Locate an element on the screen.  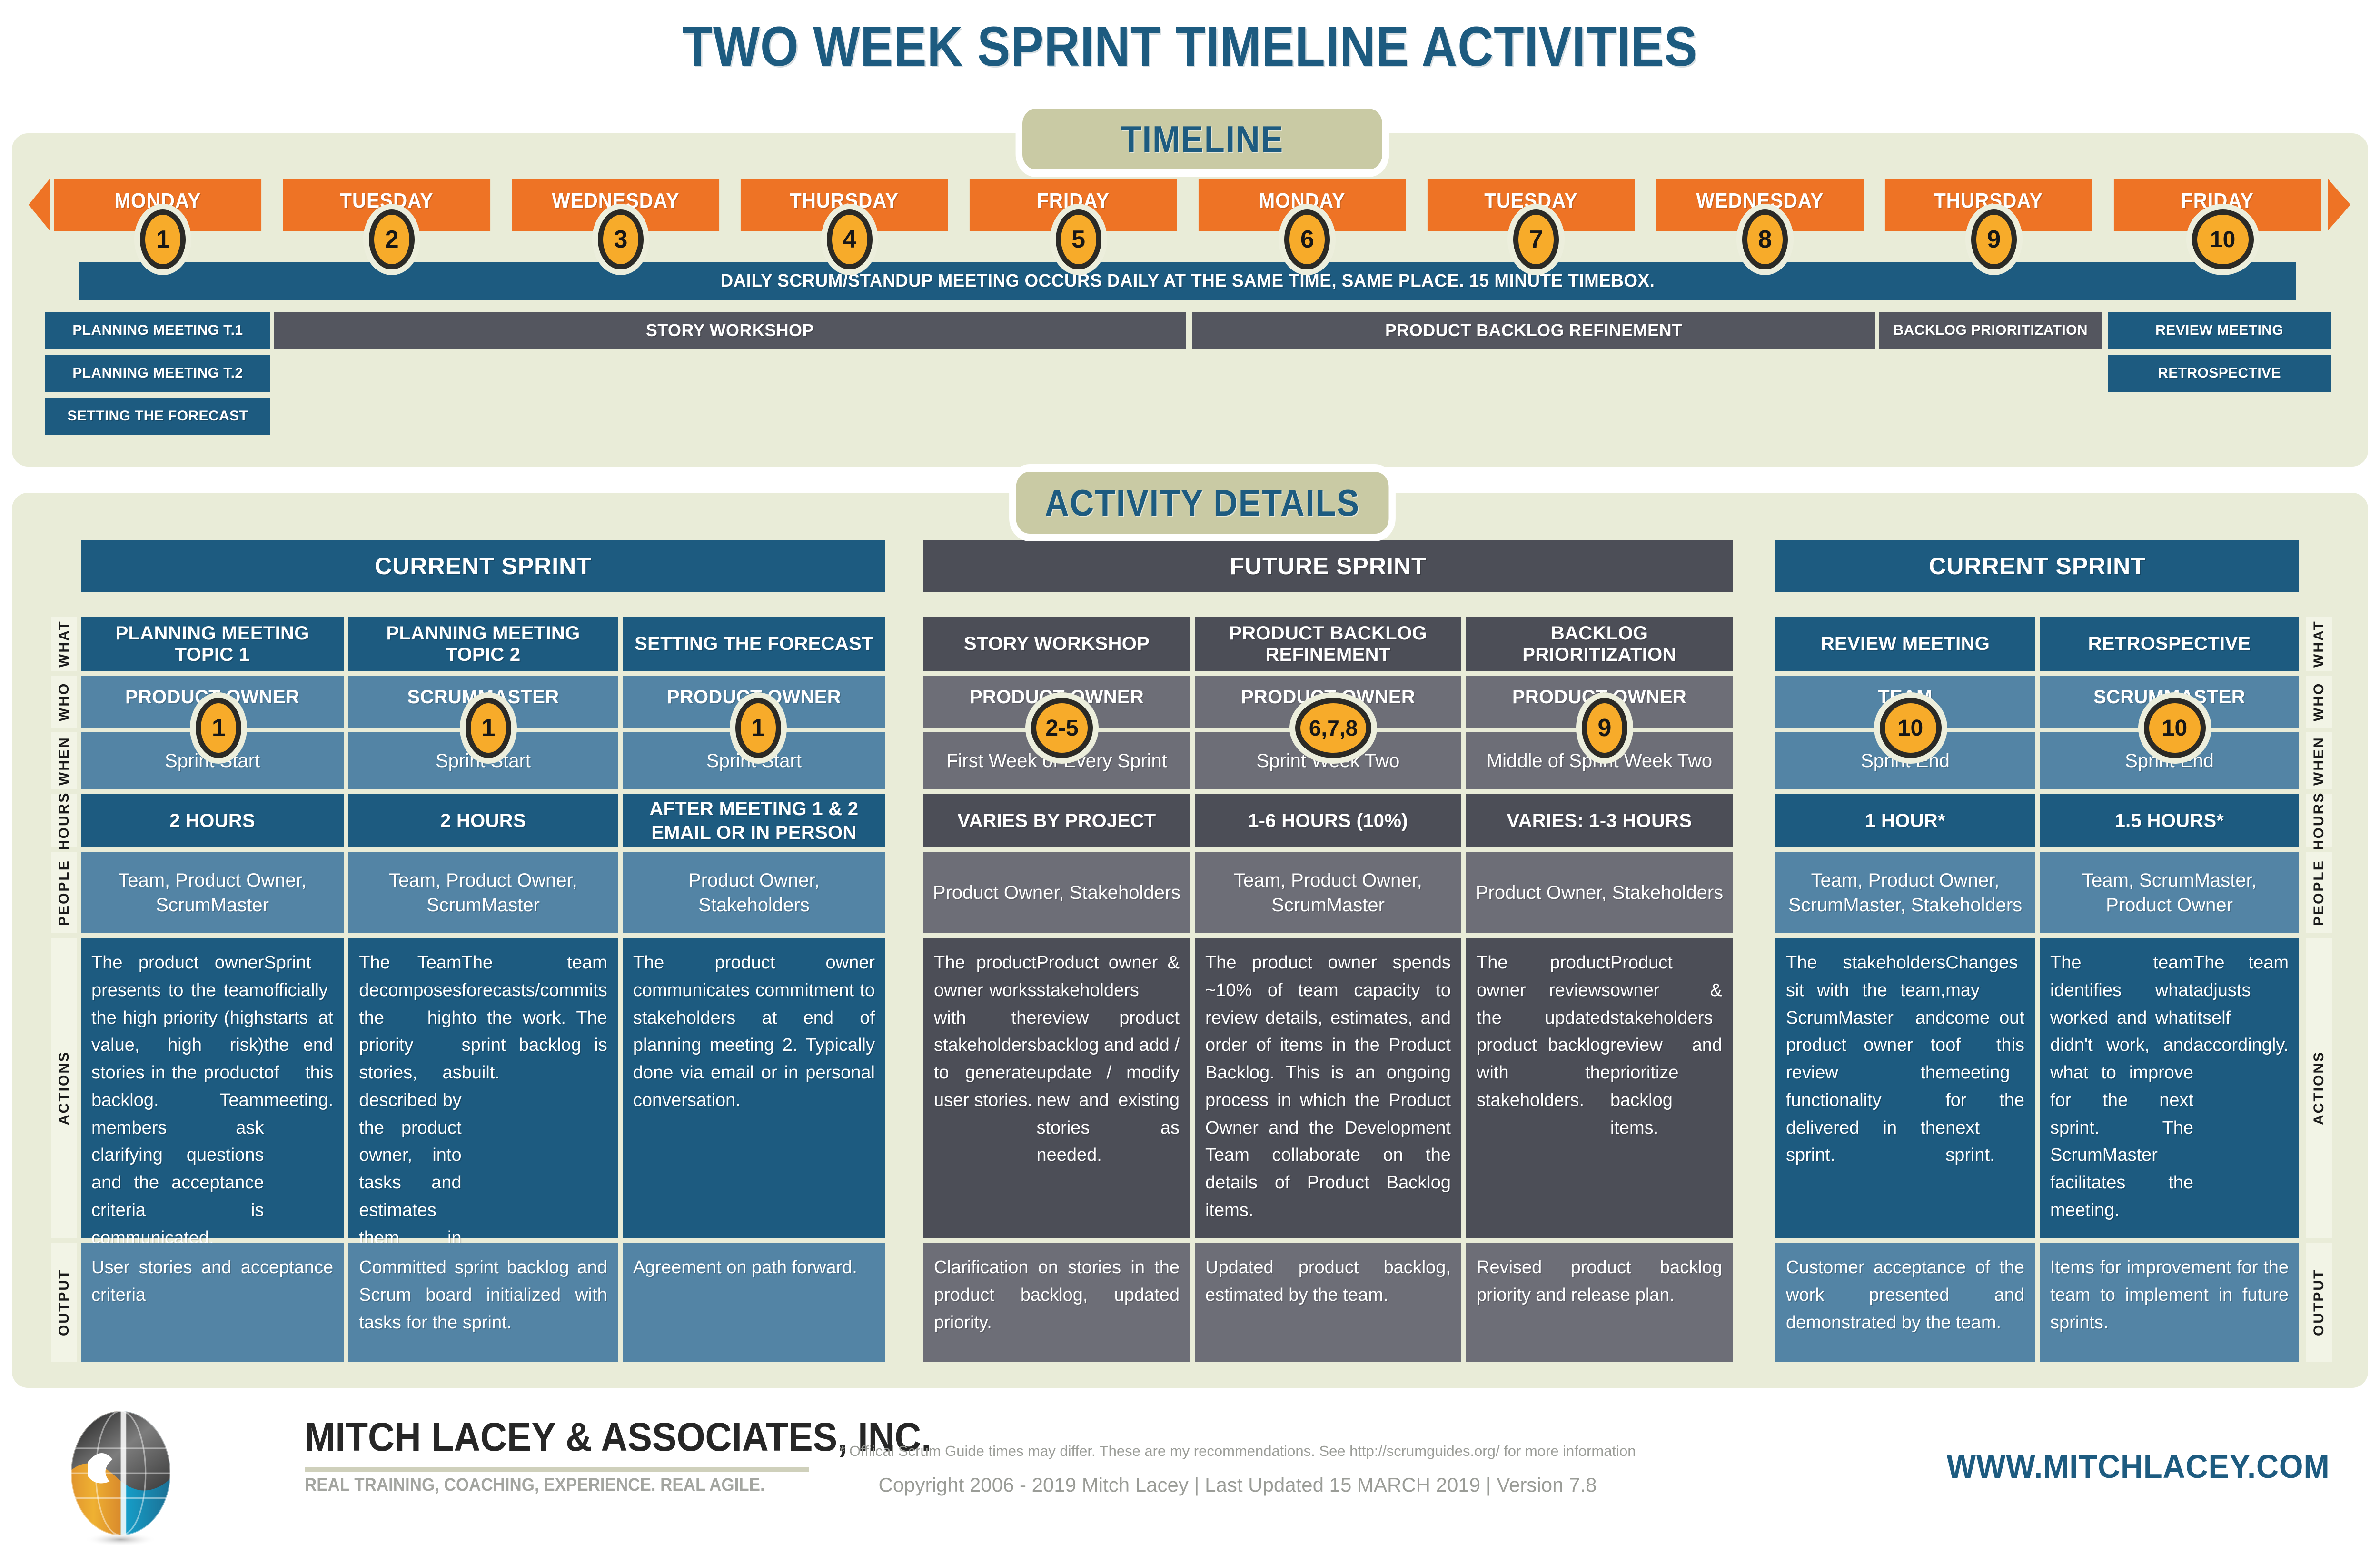
cell-what: STORY WORKSHOP is located at coordinates (1056, 644).